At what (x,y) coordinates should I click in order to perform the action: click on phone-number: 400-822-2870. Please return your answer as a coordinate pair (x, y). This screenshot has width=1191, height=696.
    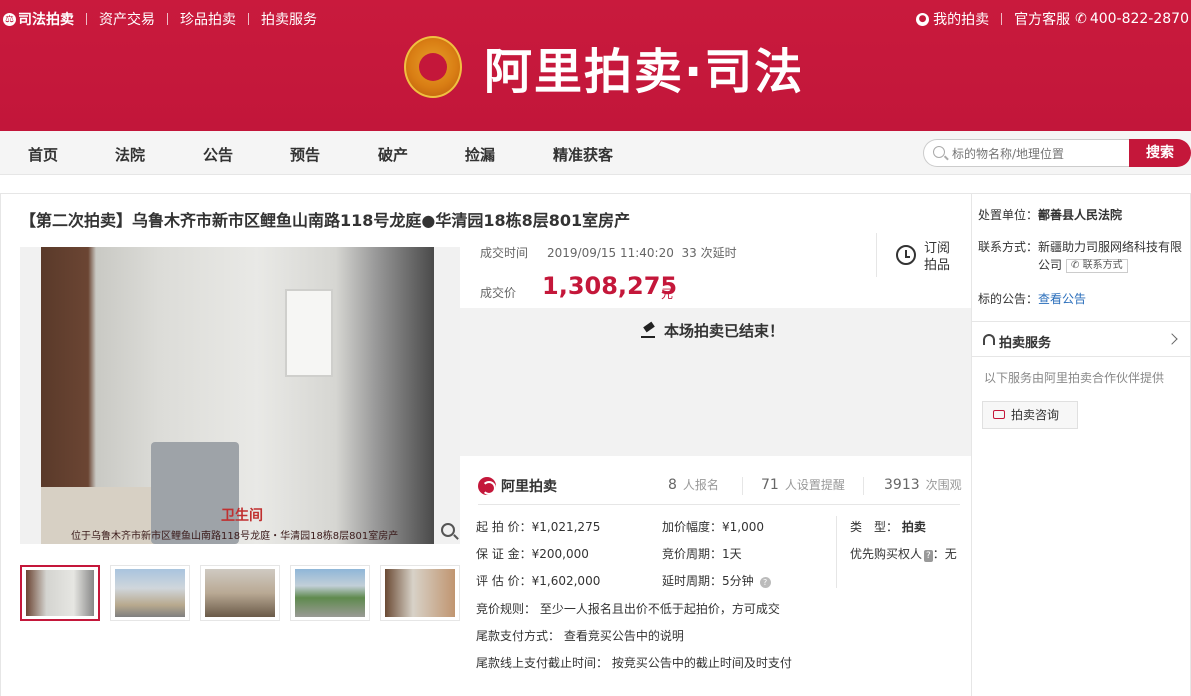
    Looking at the image, I should click on (1139, 19).